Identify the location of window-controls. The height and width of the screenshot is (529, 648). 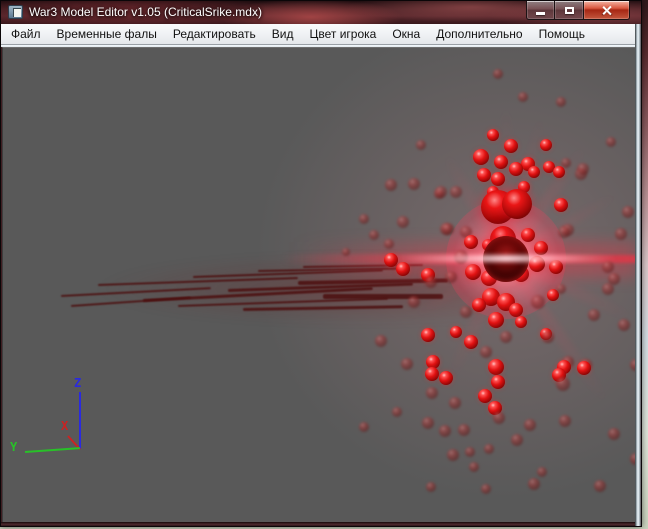
(578, 10).